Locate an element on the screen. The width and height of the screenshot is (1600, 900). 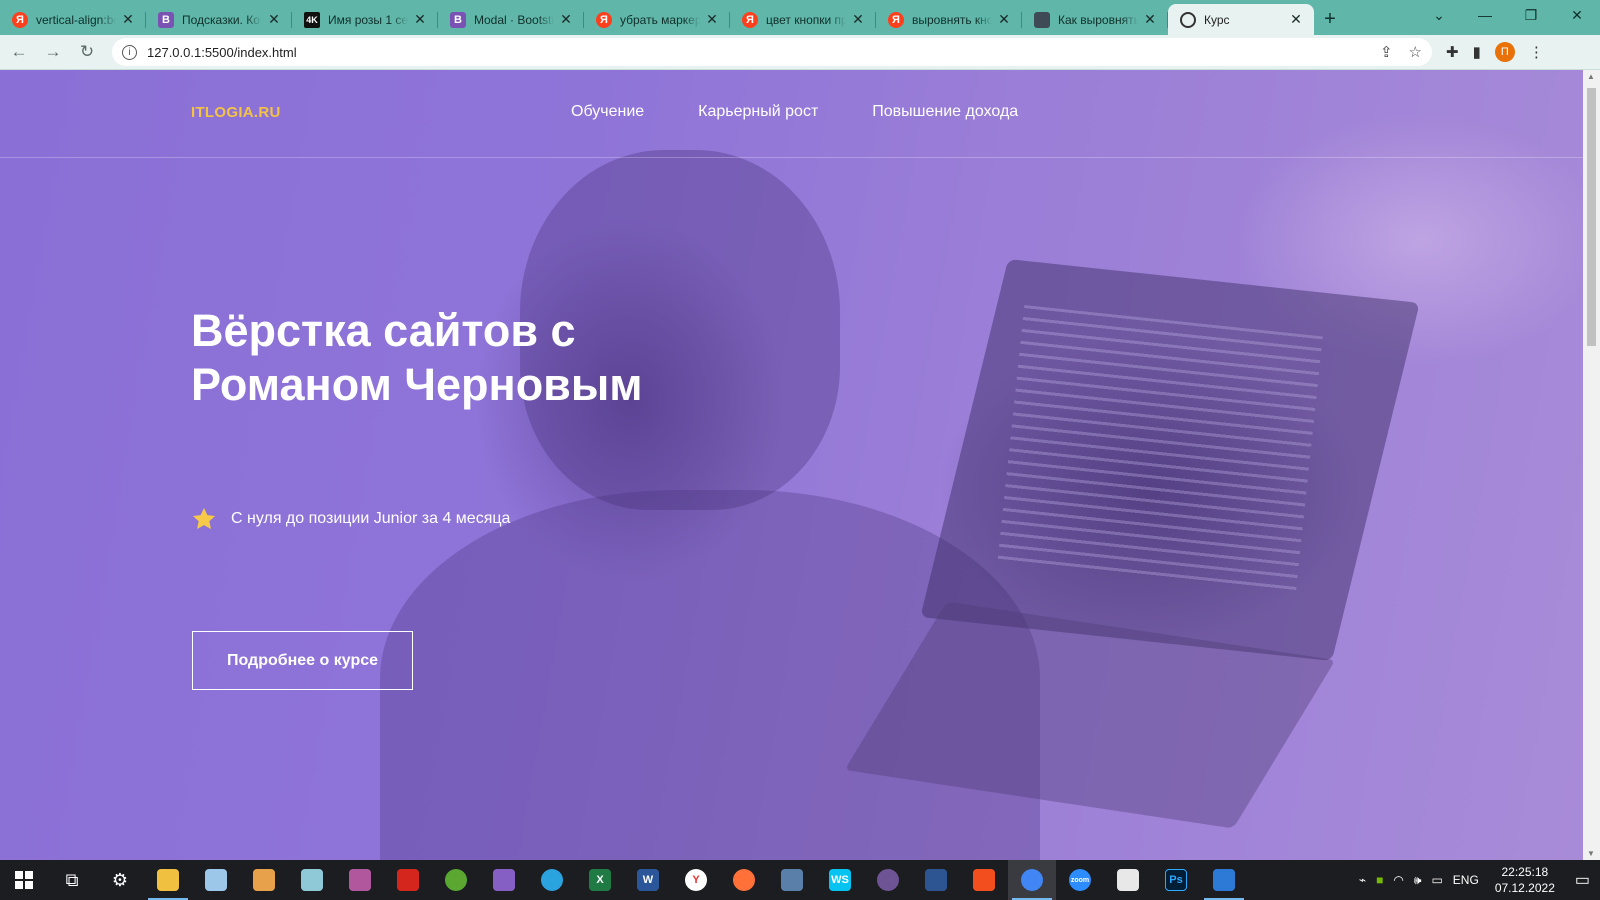
taskbar-app-excel: X is located at coordinates (600, 880).